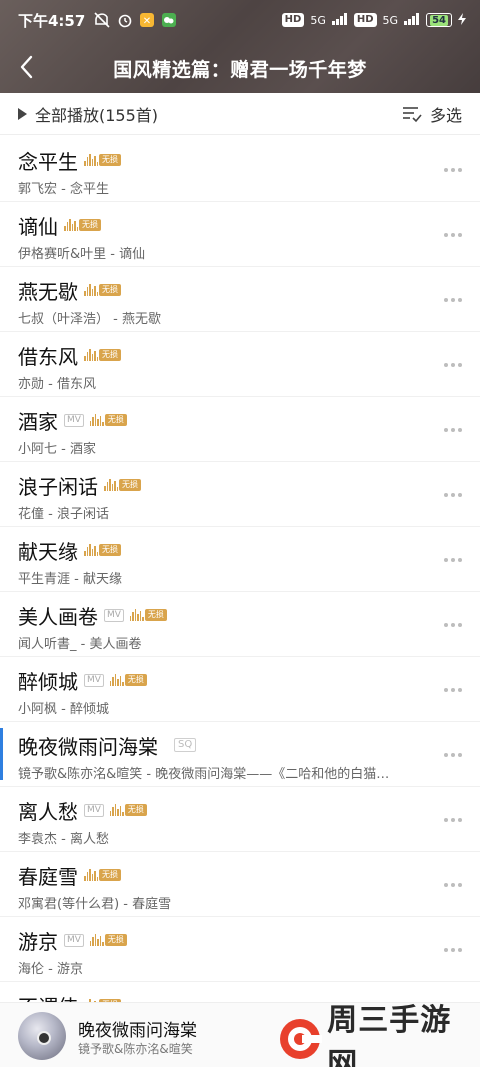  Describe the element at coordinates (70, 579) in the screenshot. I see `song-artist-album: 平生青涯 - 献天缘` at that location.